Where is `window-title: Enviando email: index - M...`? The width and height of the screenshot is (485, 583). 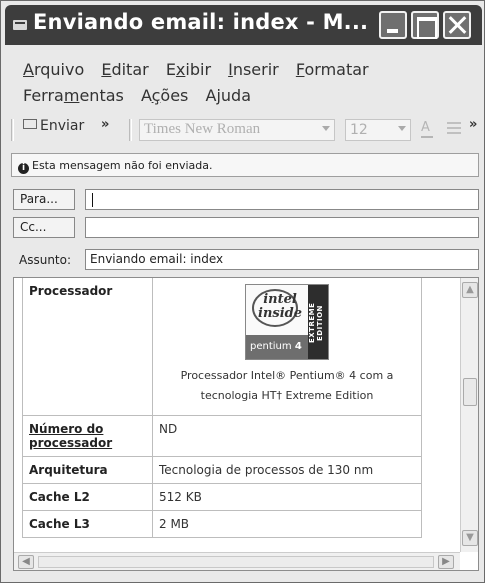
window-title: Enviando email: index - M... is located at coordinates (201, 22).